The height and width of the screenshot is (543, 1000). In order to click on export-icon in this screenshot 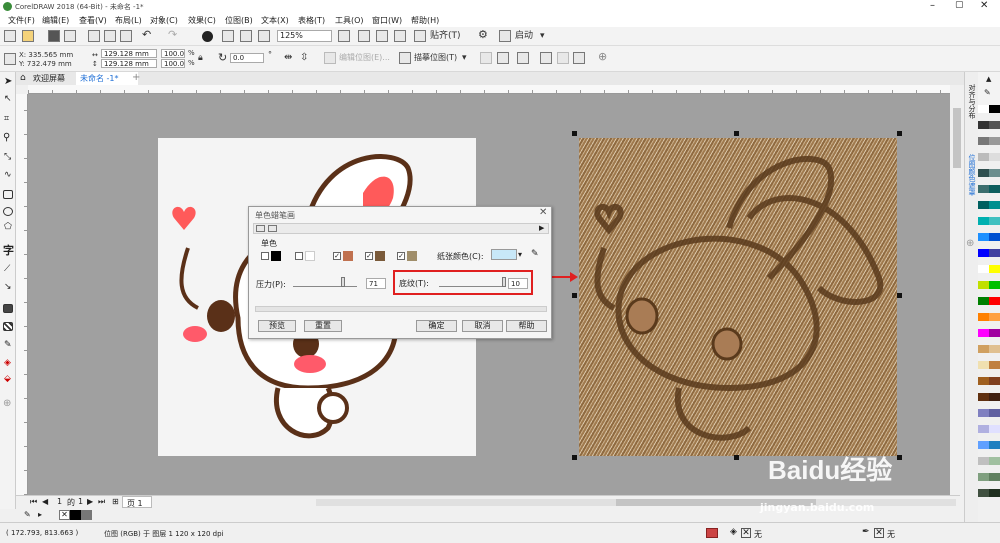, I will do `click(246, 36)`.